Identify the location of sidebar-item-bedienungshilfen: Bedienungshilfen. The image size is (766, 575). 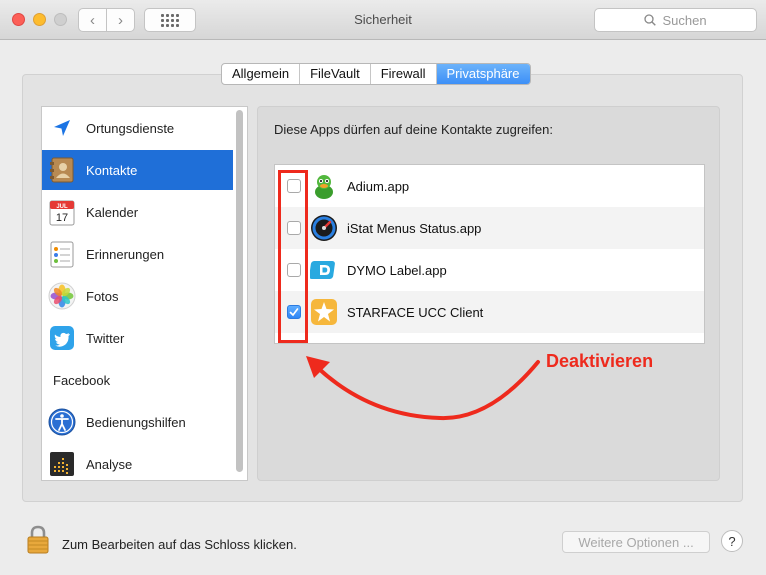
(137, 422).